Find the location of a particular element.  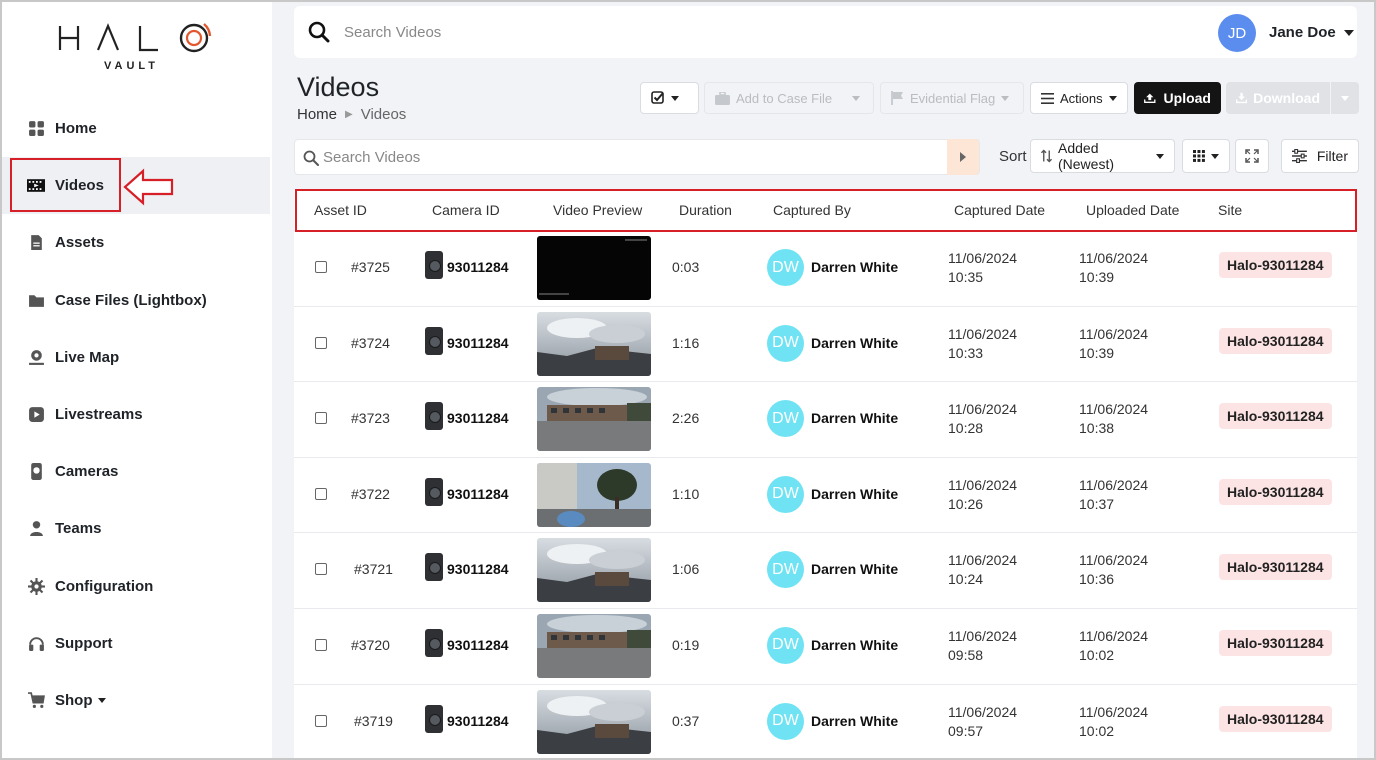

bodycam-icon is located at coordinates (434, 642).